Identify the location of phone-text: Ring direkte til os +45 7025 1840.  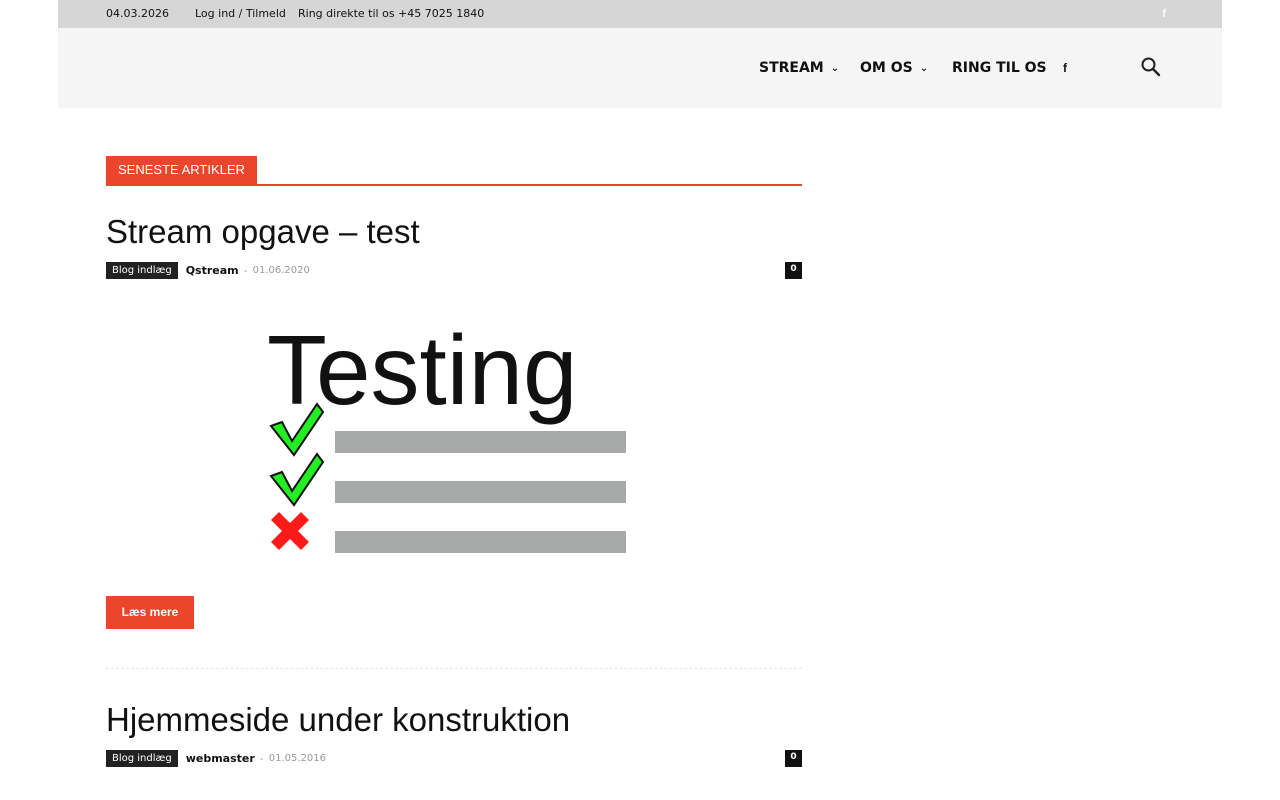
(391, 13).